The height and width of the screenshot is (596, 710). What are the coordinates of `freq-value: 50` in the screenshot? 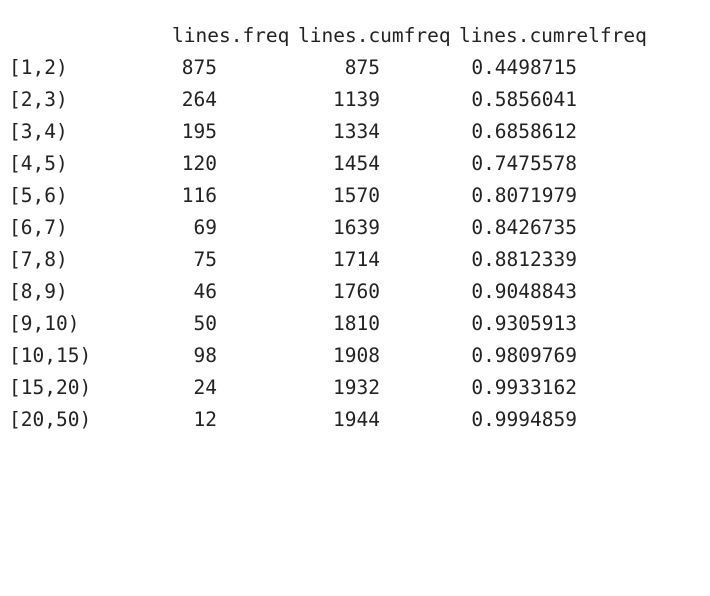 It's located at (205, 323).